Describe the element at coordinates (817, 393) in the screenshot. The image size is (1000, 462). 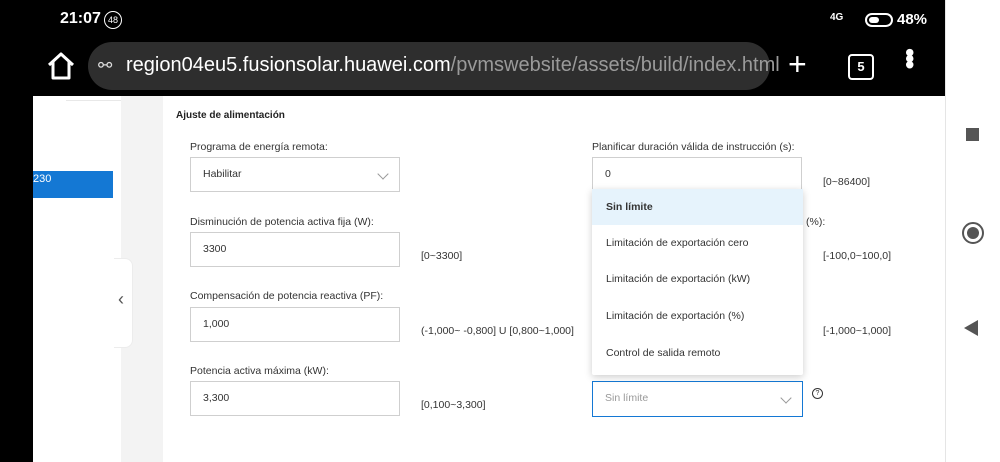
I see `help-icon: ?` at that location.